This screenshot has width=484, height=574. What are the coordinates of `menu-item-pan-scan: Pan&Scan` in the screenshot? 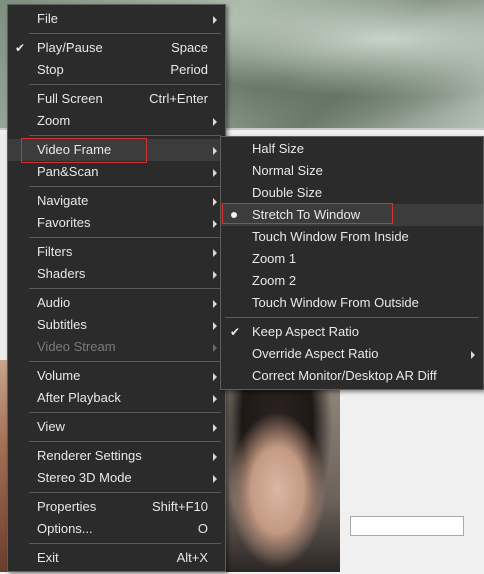 It's located at (116, 172).